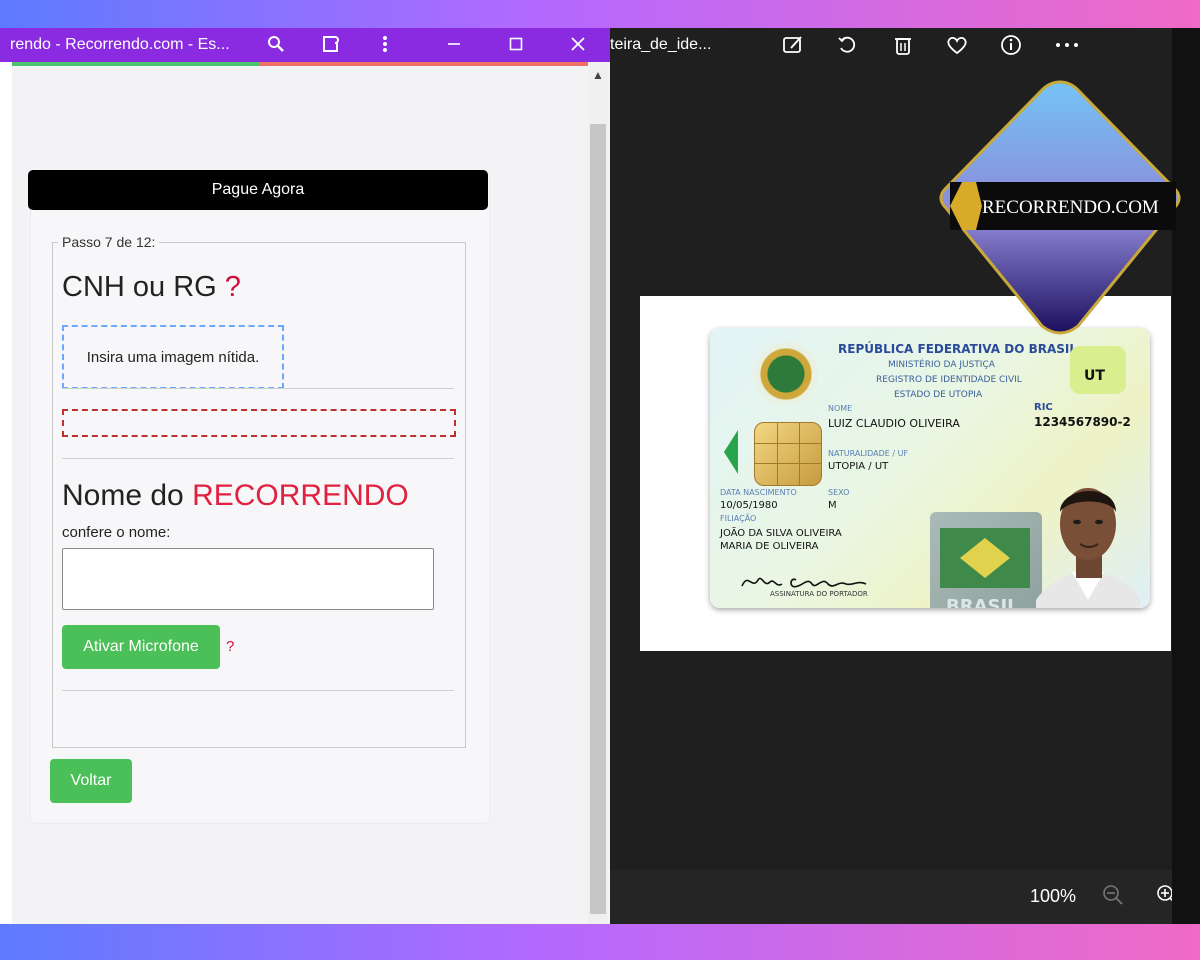 This screenshot has width=1200, height=960. Describe the element at coordinates (786, 374) in the screenshot. I see `coat-of-arms-icon` at that location.